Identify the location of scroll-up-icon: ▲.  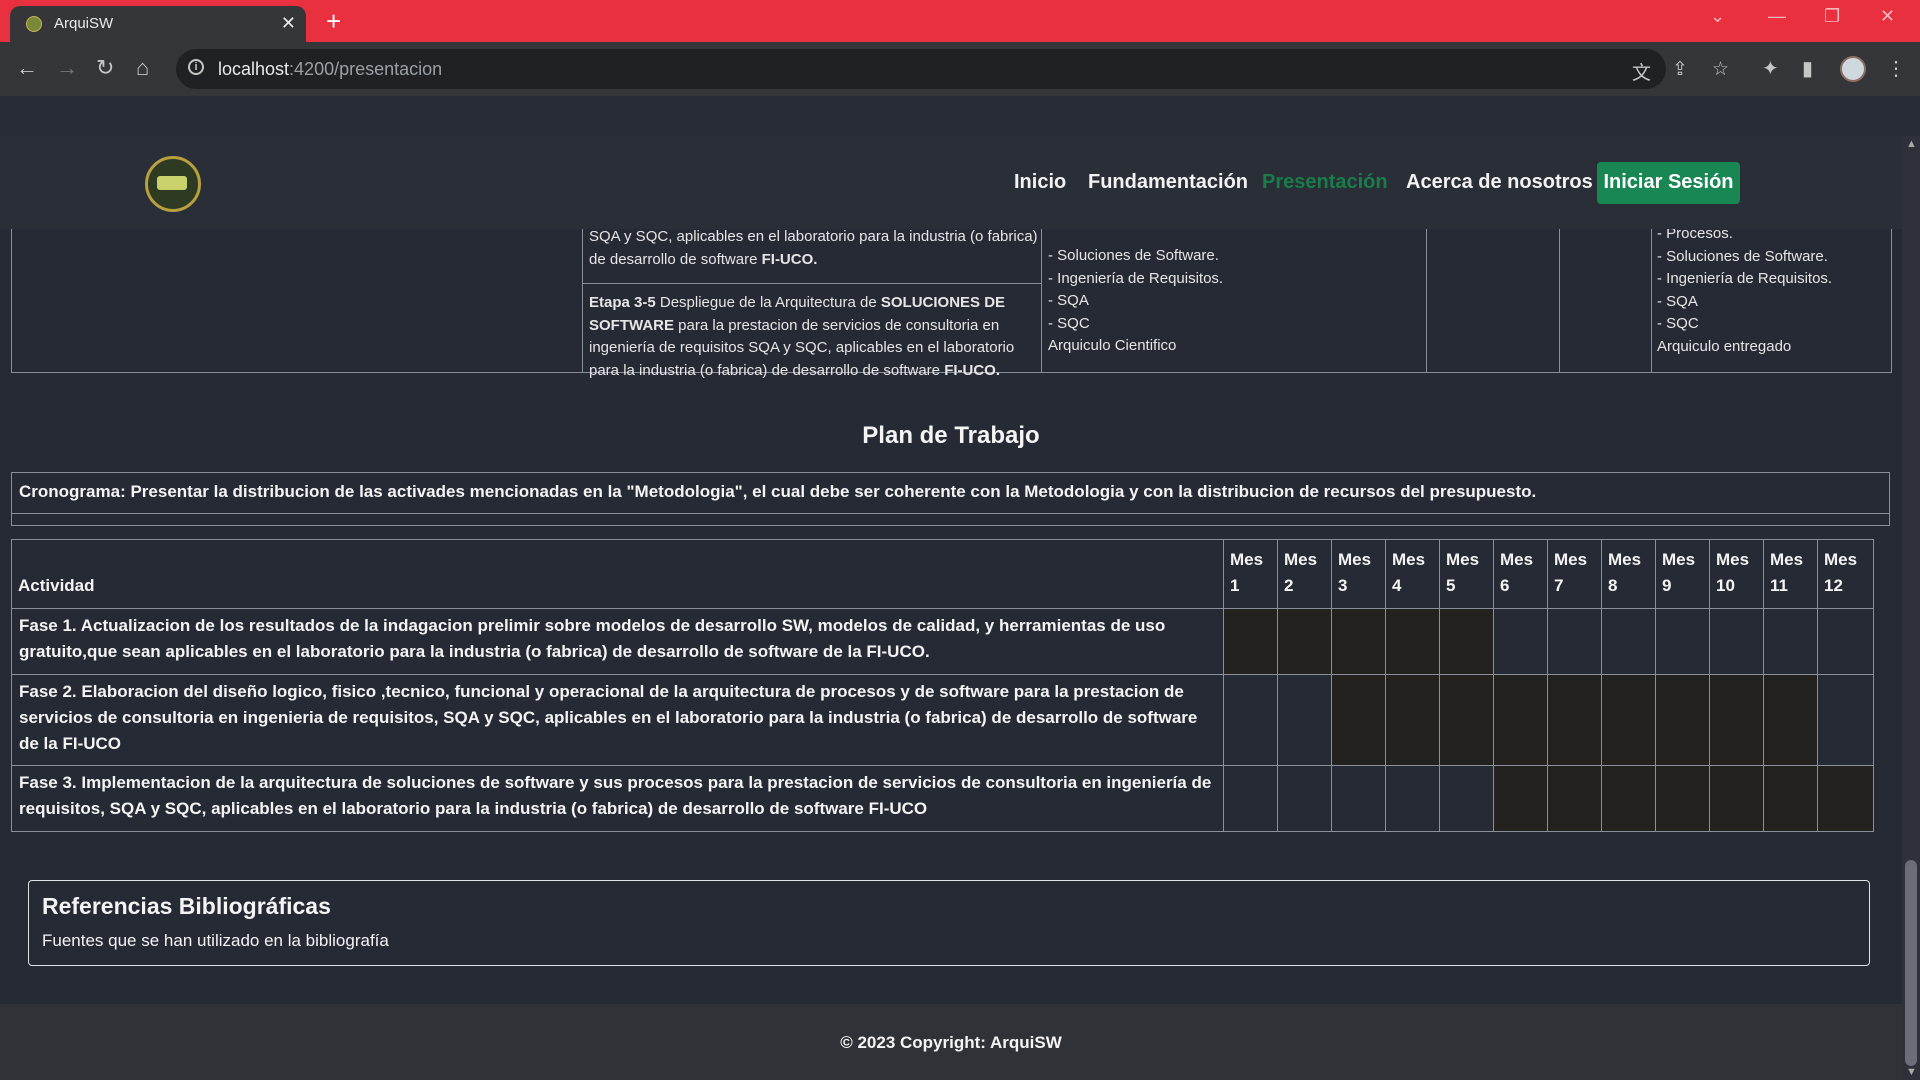
(1911, 144).